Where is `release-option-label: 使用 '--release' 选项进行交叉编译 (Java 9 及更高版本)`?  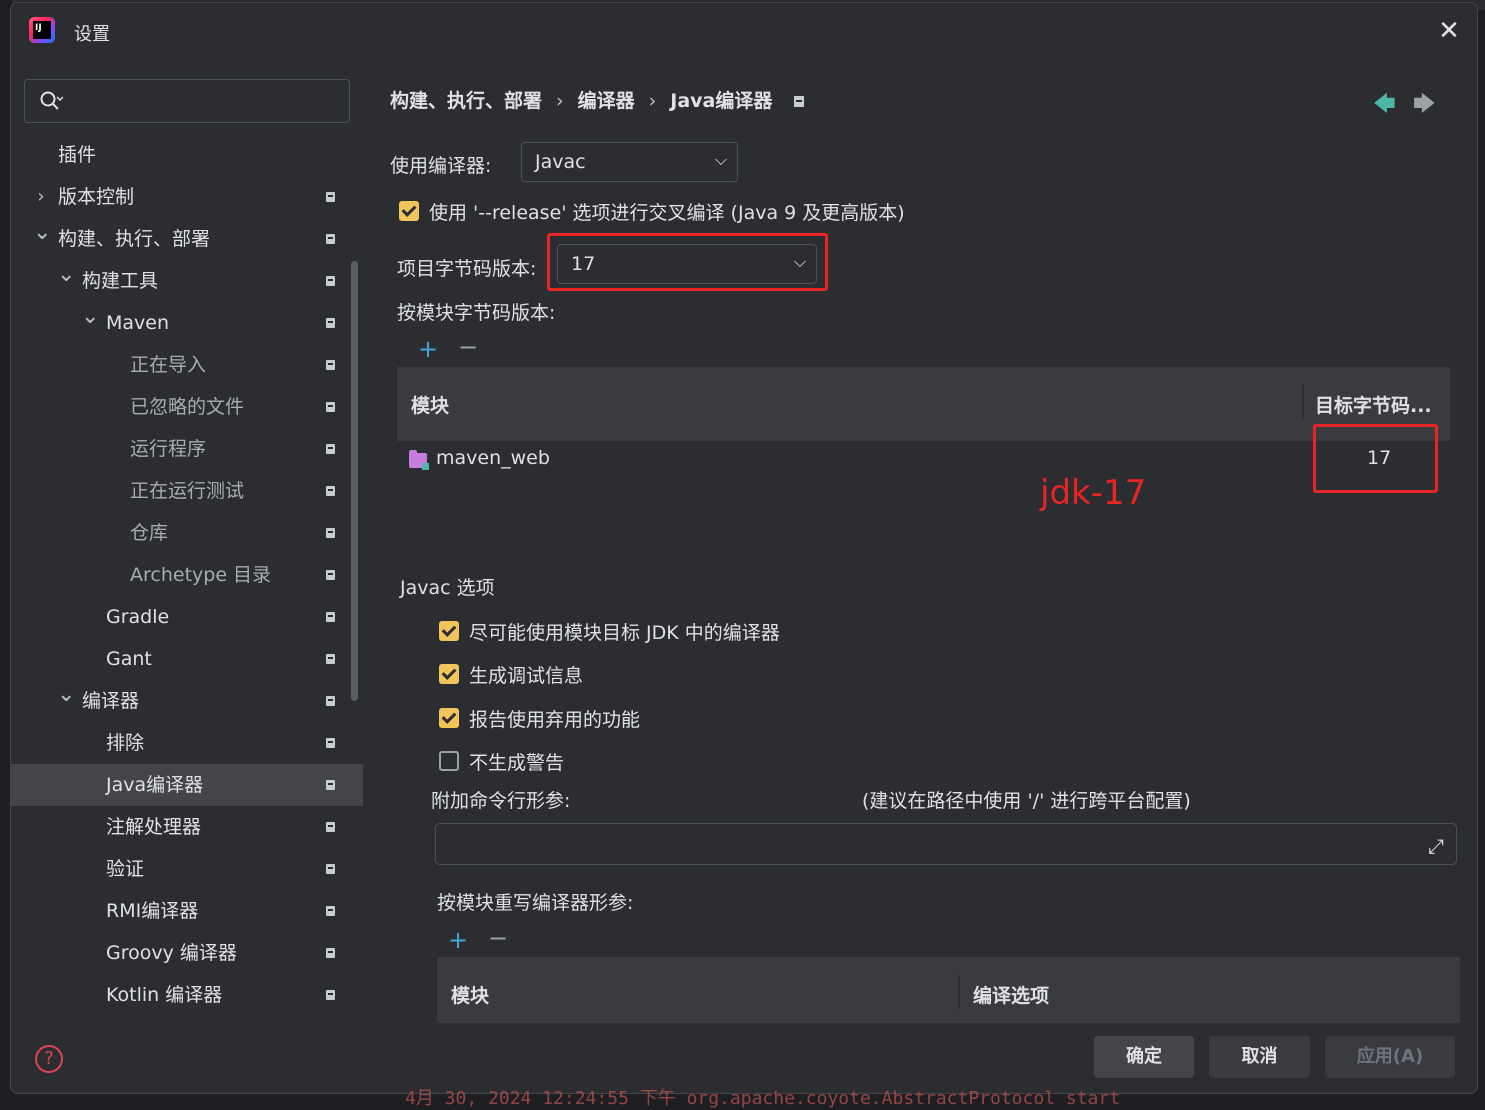 release-option-label: 使用 '--release' 选项进行交叉编译 (Java 9 及更高版本) is located at coordinates (667, 213).